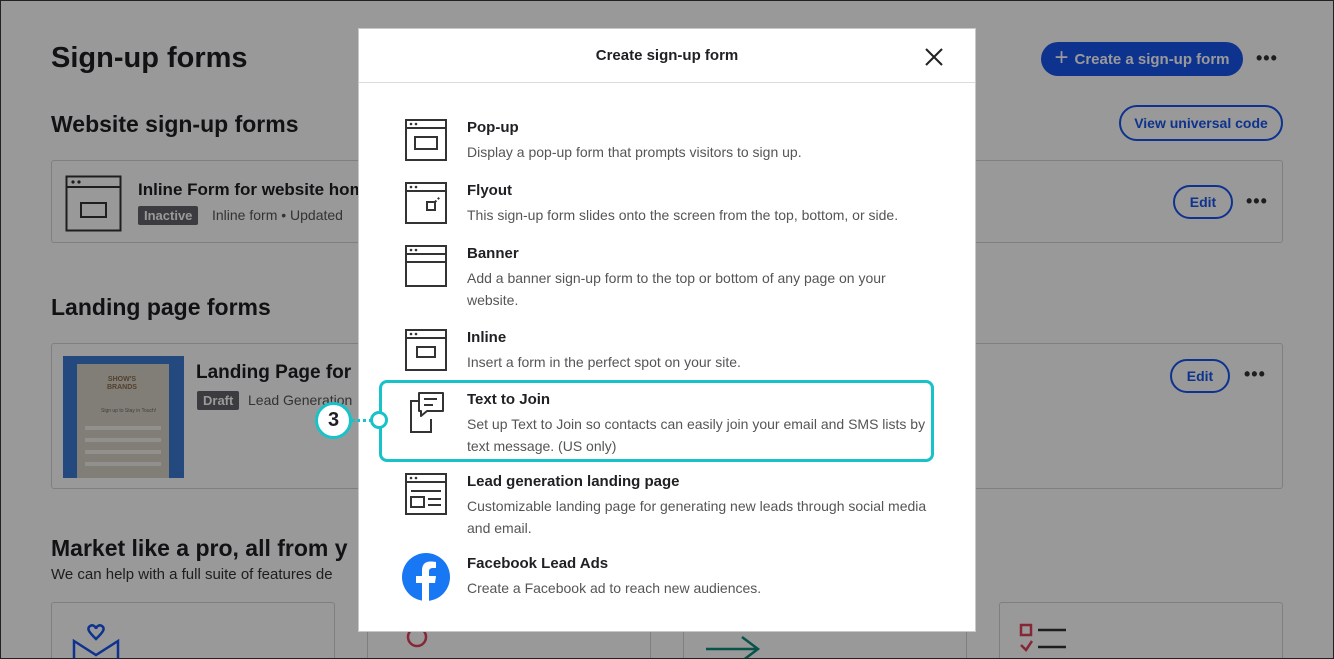  Describe the element at coordinates (426, 266) in the screenshot. I see `banner-icon` at that location.